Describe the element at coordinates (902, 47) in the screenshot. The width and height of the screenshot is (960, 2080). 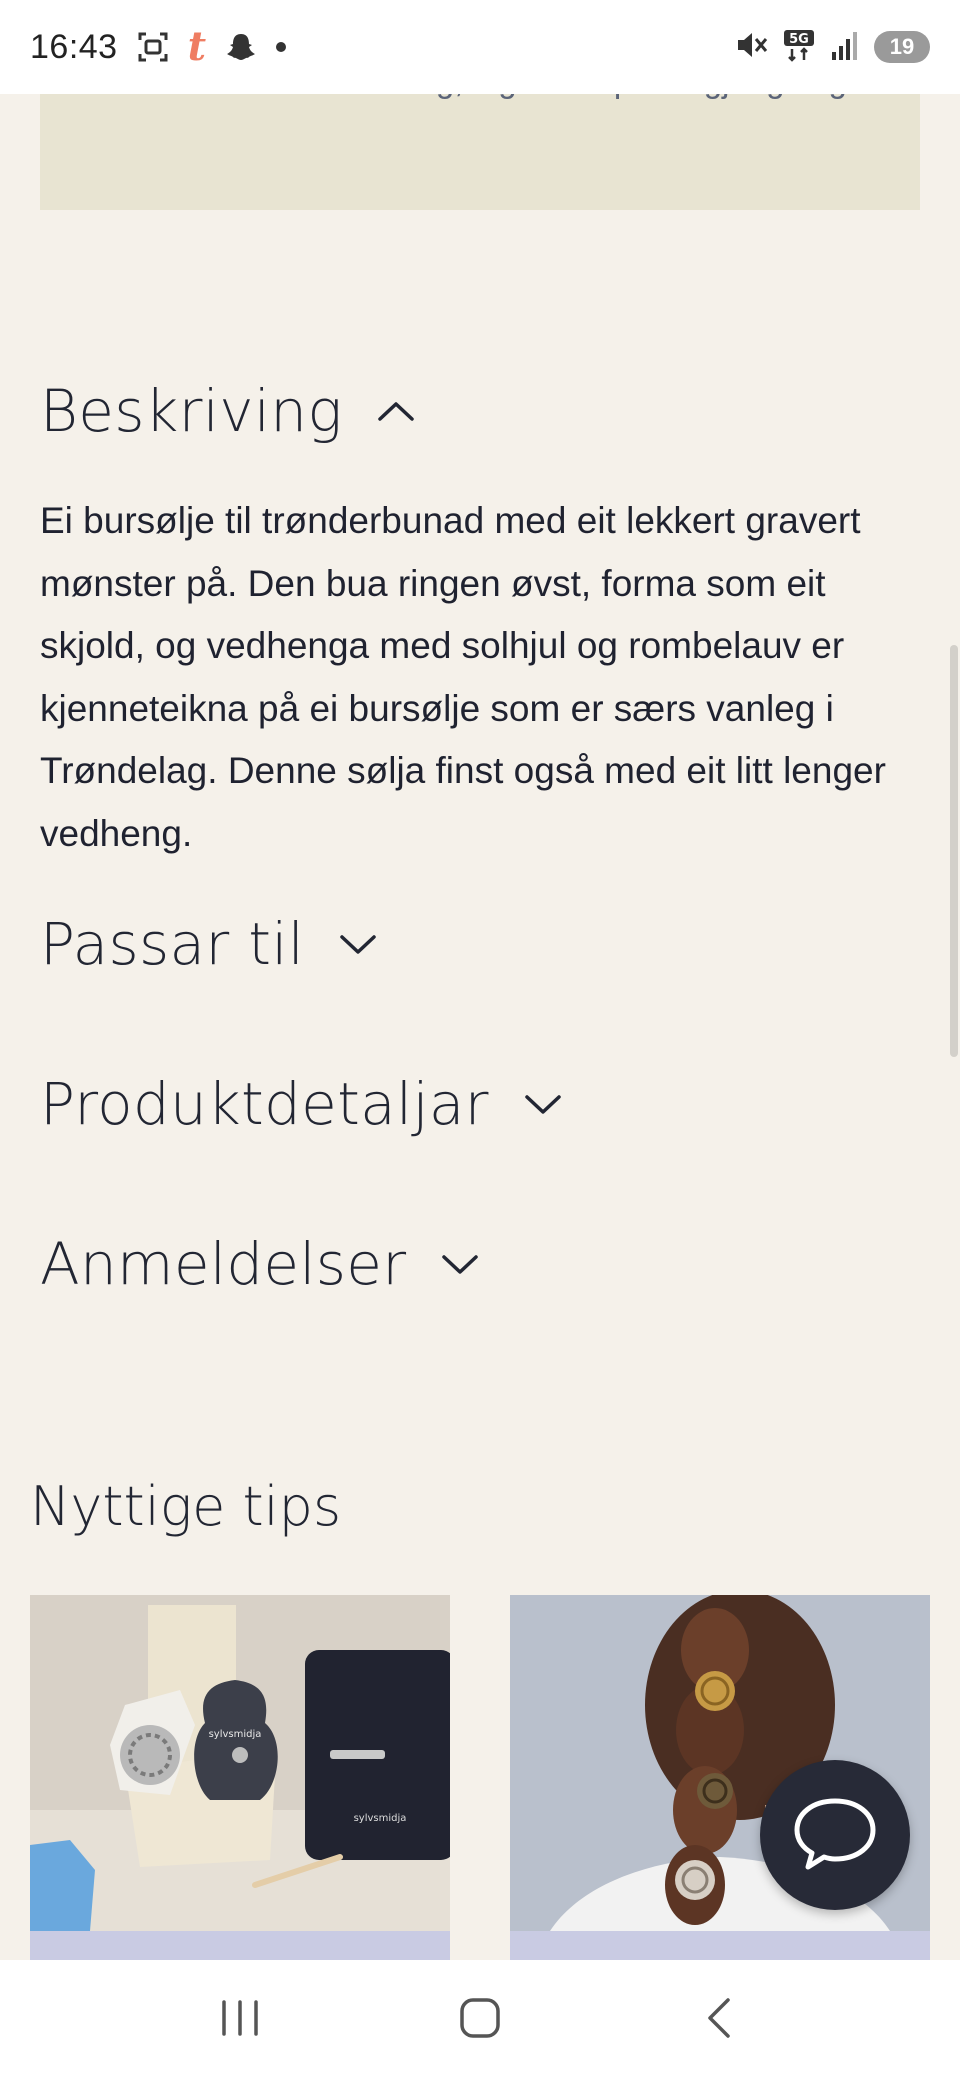
I see `battery-icon: 19` at that location.